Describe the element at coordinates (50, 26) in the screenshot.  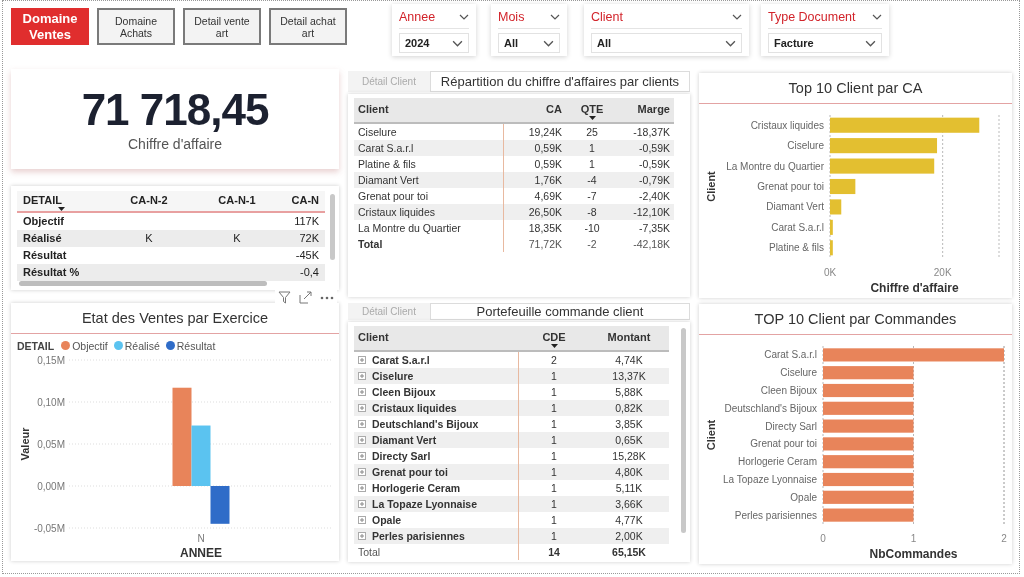
I see `nav-button: Domaine Ventes` at that location.